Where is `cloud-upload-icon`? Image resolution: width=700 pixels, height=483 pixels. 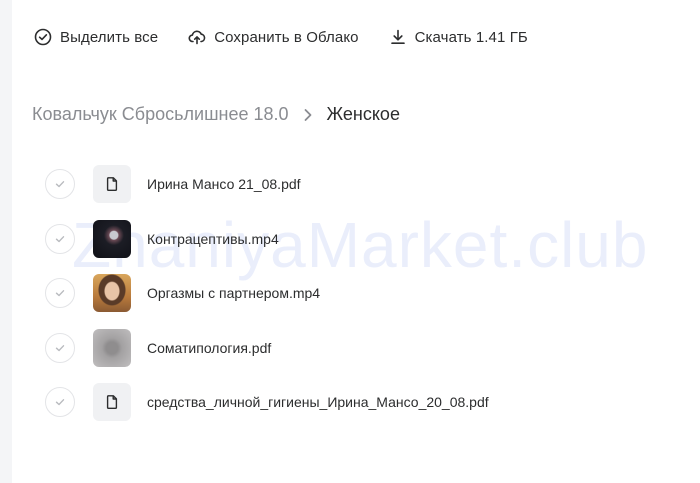
cloud-upload-icon is located at coordinates (197, 37).